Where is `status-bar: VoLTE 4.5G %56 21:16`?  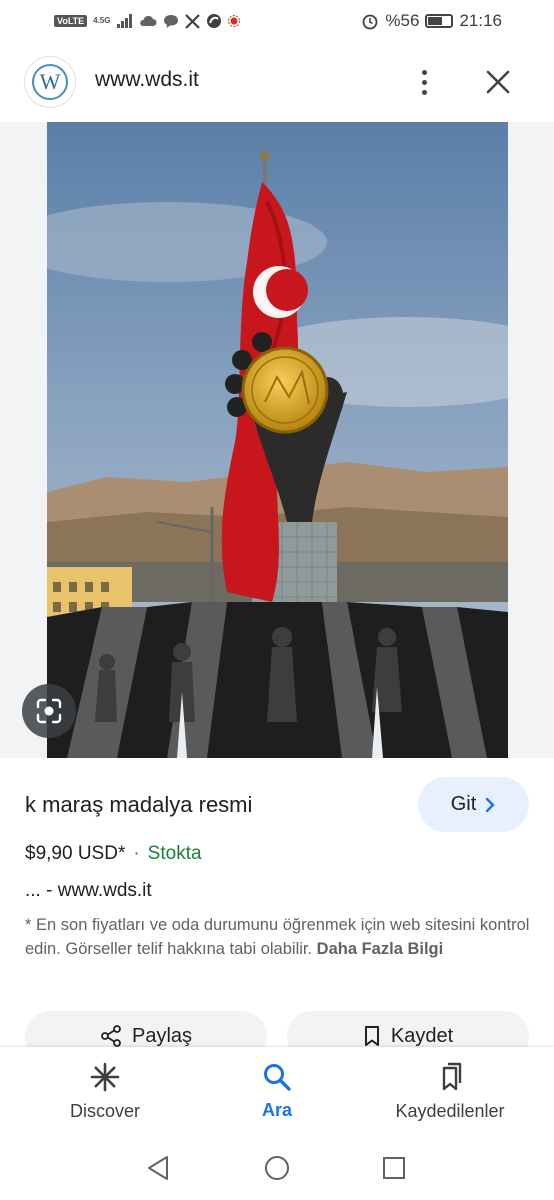
status-bar: VoLTE 4.5G %56 21:16 is located at coordinates (277, 21).